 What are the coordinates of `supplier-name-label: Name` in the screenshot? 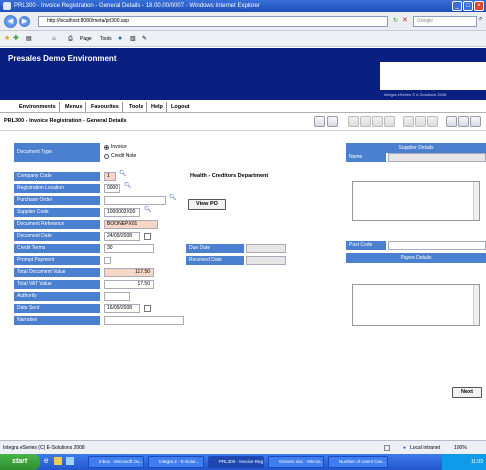 It's located at (366, 157).